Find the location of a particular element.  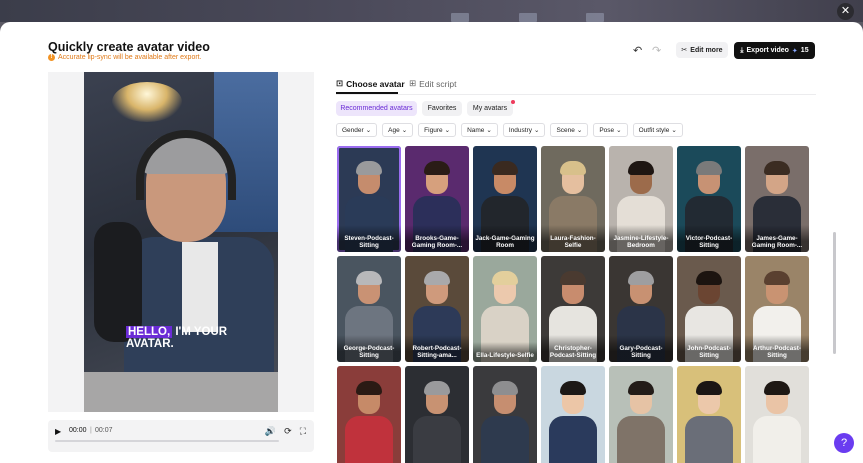

script-icon: ⊞ is located at coordinates (413, 83).